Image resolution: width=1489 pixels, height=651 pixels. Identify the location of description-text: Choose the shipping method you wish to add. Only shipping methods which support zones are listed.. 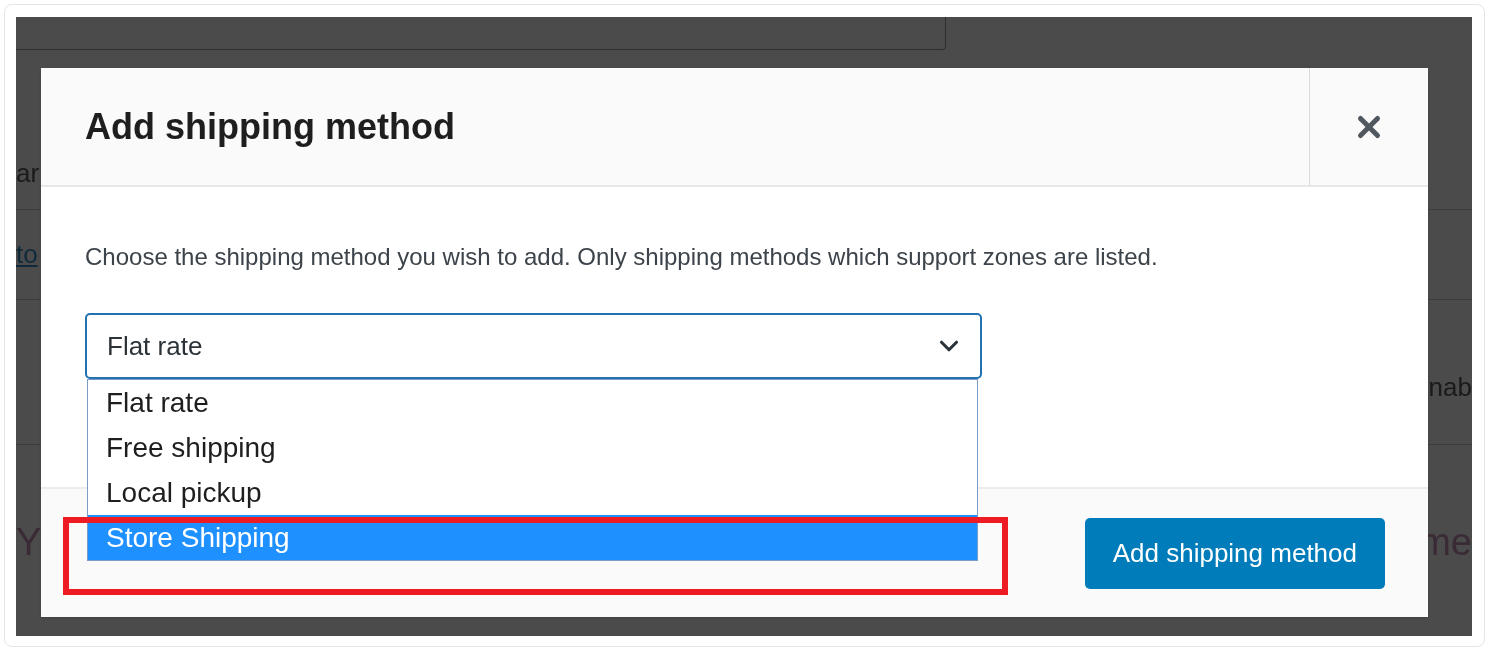
(622, 257).